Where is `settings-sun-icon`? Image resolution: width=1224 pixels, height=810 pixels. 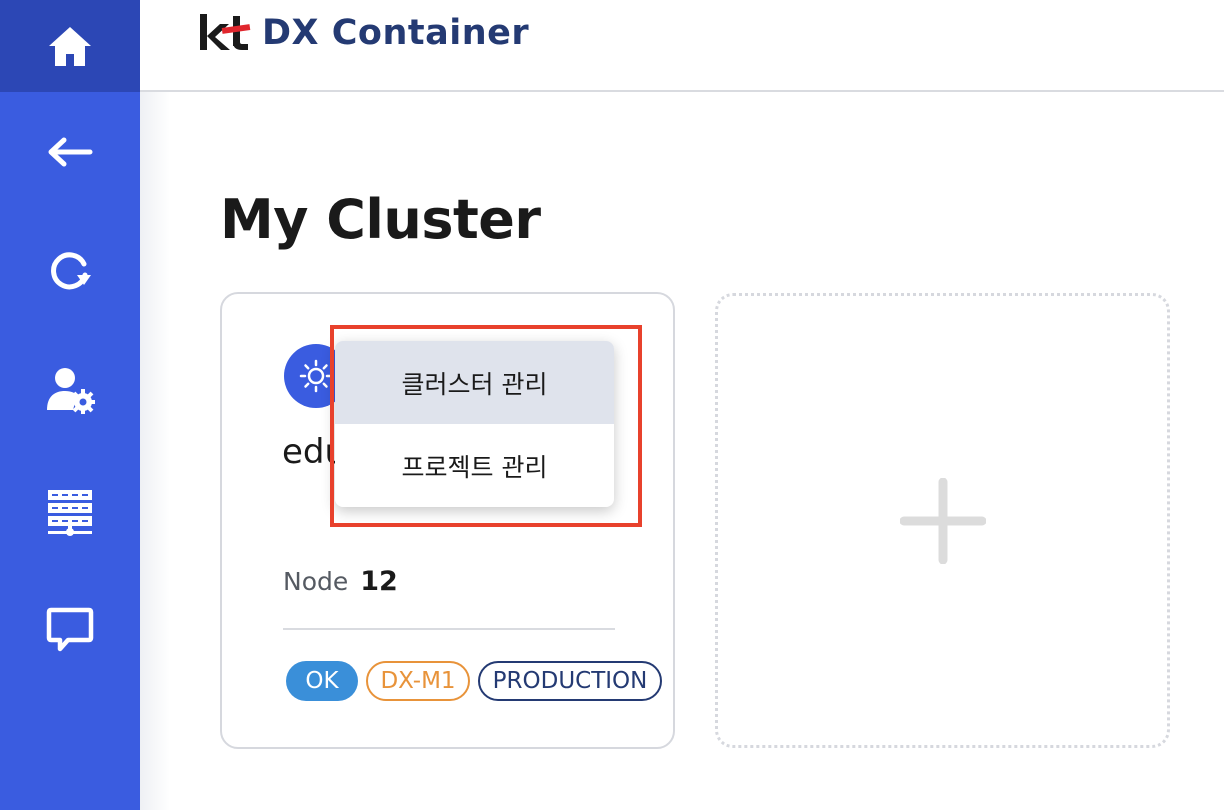
settings-sun-icon is located at coordinates (316, 376).